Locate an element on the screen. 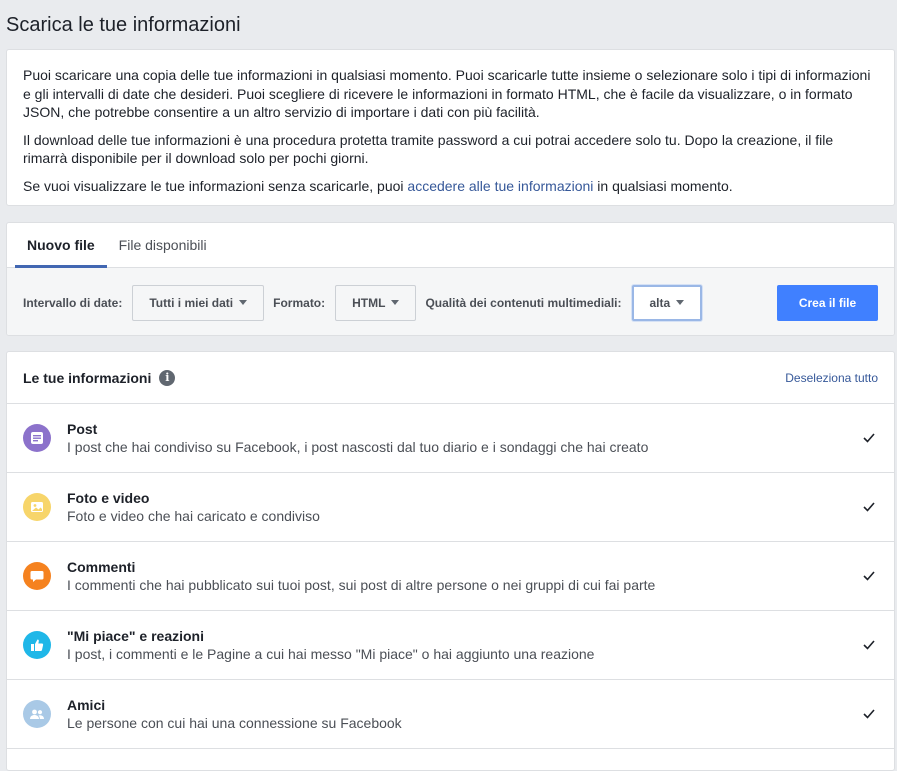 The width and height of the screenshot is (897, 771). your-information-title: Le tue informazioni is located at coordinates (87, 377).